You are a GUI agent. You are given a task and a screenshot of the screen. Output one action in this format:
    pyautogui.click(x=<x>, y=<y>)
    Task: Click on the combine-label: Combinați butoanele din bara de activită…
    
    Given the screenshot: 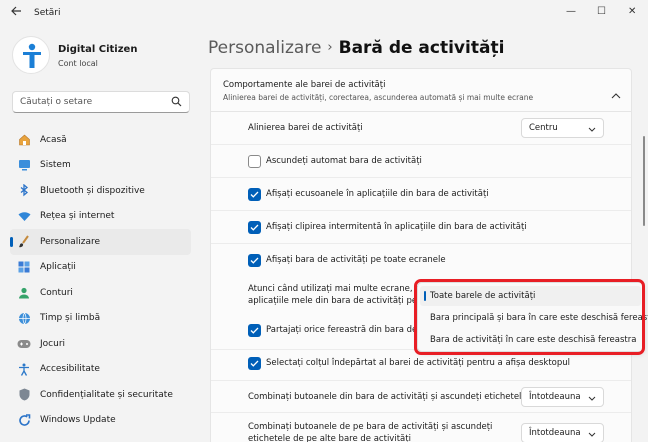 What is the action you would take?
    pyautogui.click(x=387, y=397)
    